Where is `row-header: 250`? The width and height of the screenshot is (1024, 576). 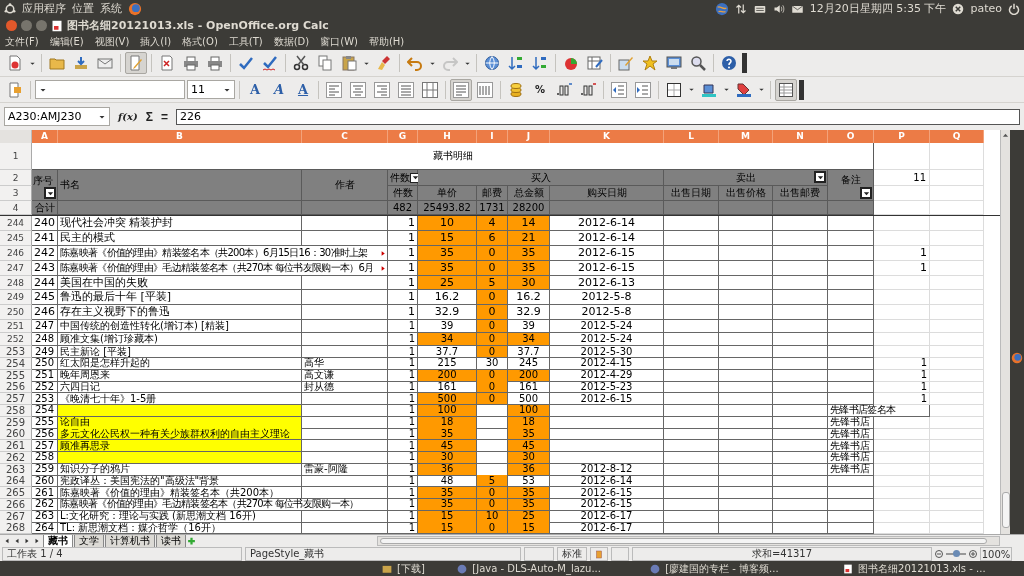 row-header: 250 is located at coordinates (16, 313).